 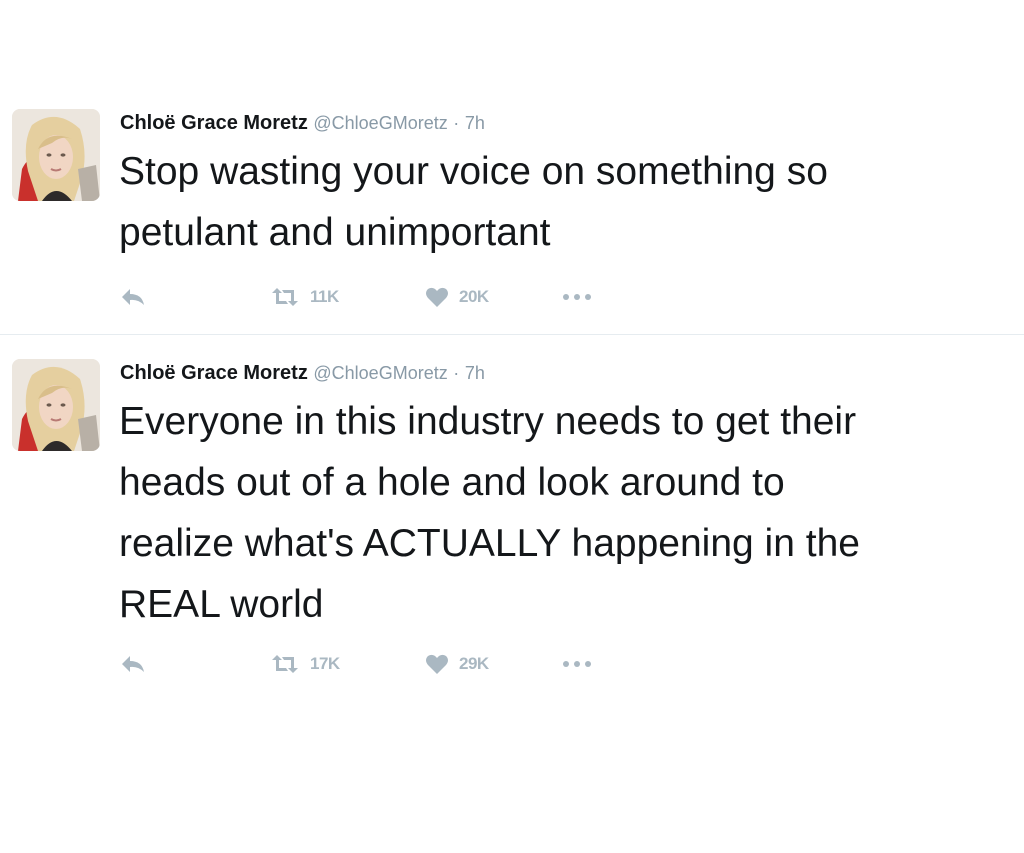 What do you see at coordinates (474, 663) in the screenshot?
I see `like-count: 29K` at bounding box center [474, 663].